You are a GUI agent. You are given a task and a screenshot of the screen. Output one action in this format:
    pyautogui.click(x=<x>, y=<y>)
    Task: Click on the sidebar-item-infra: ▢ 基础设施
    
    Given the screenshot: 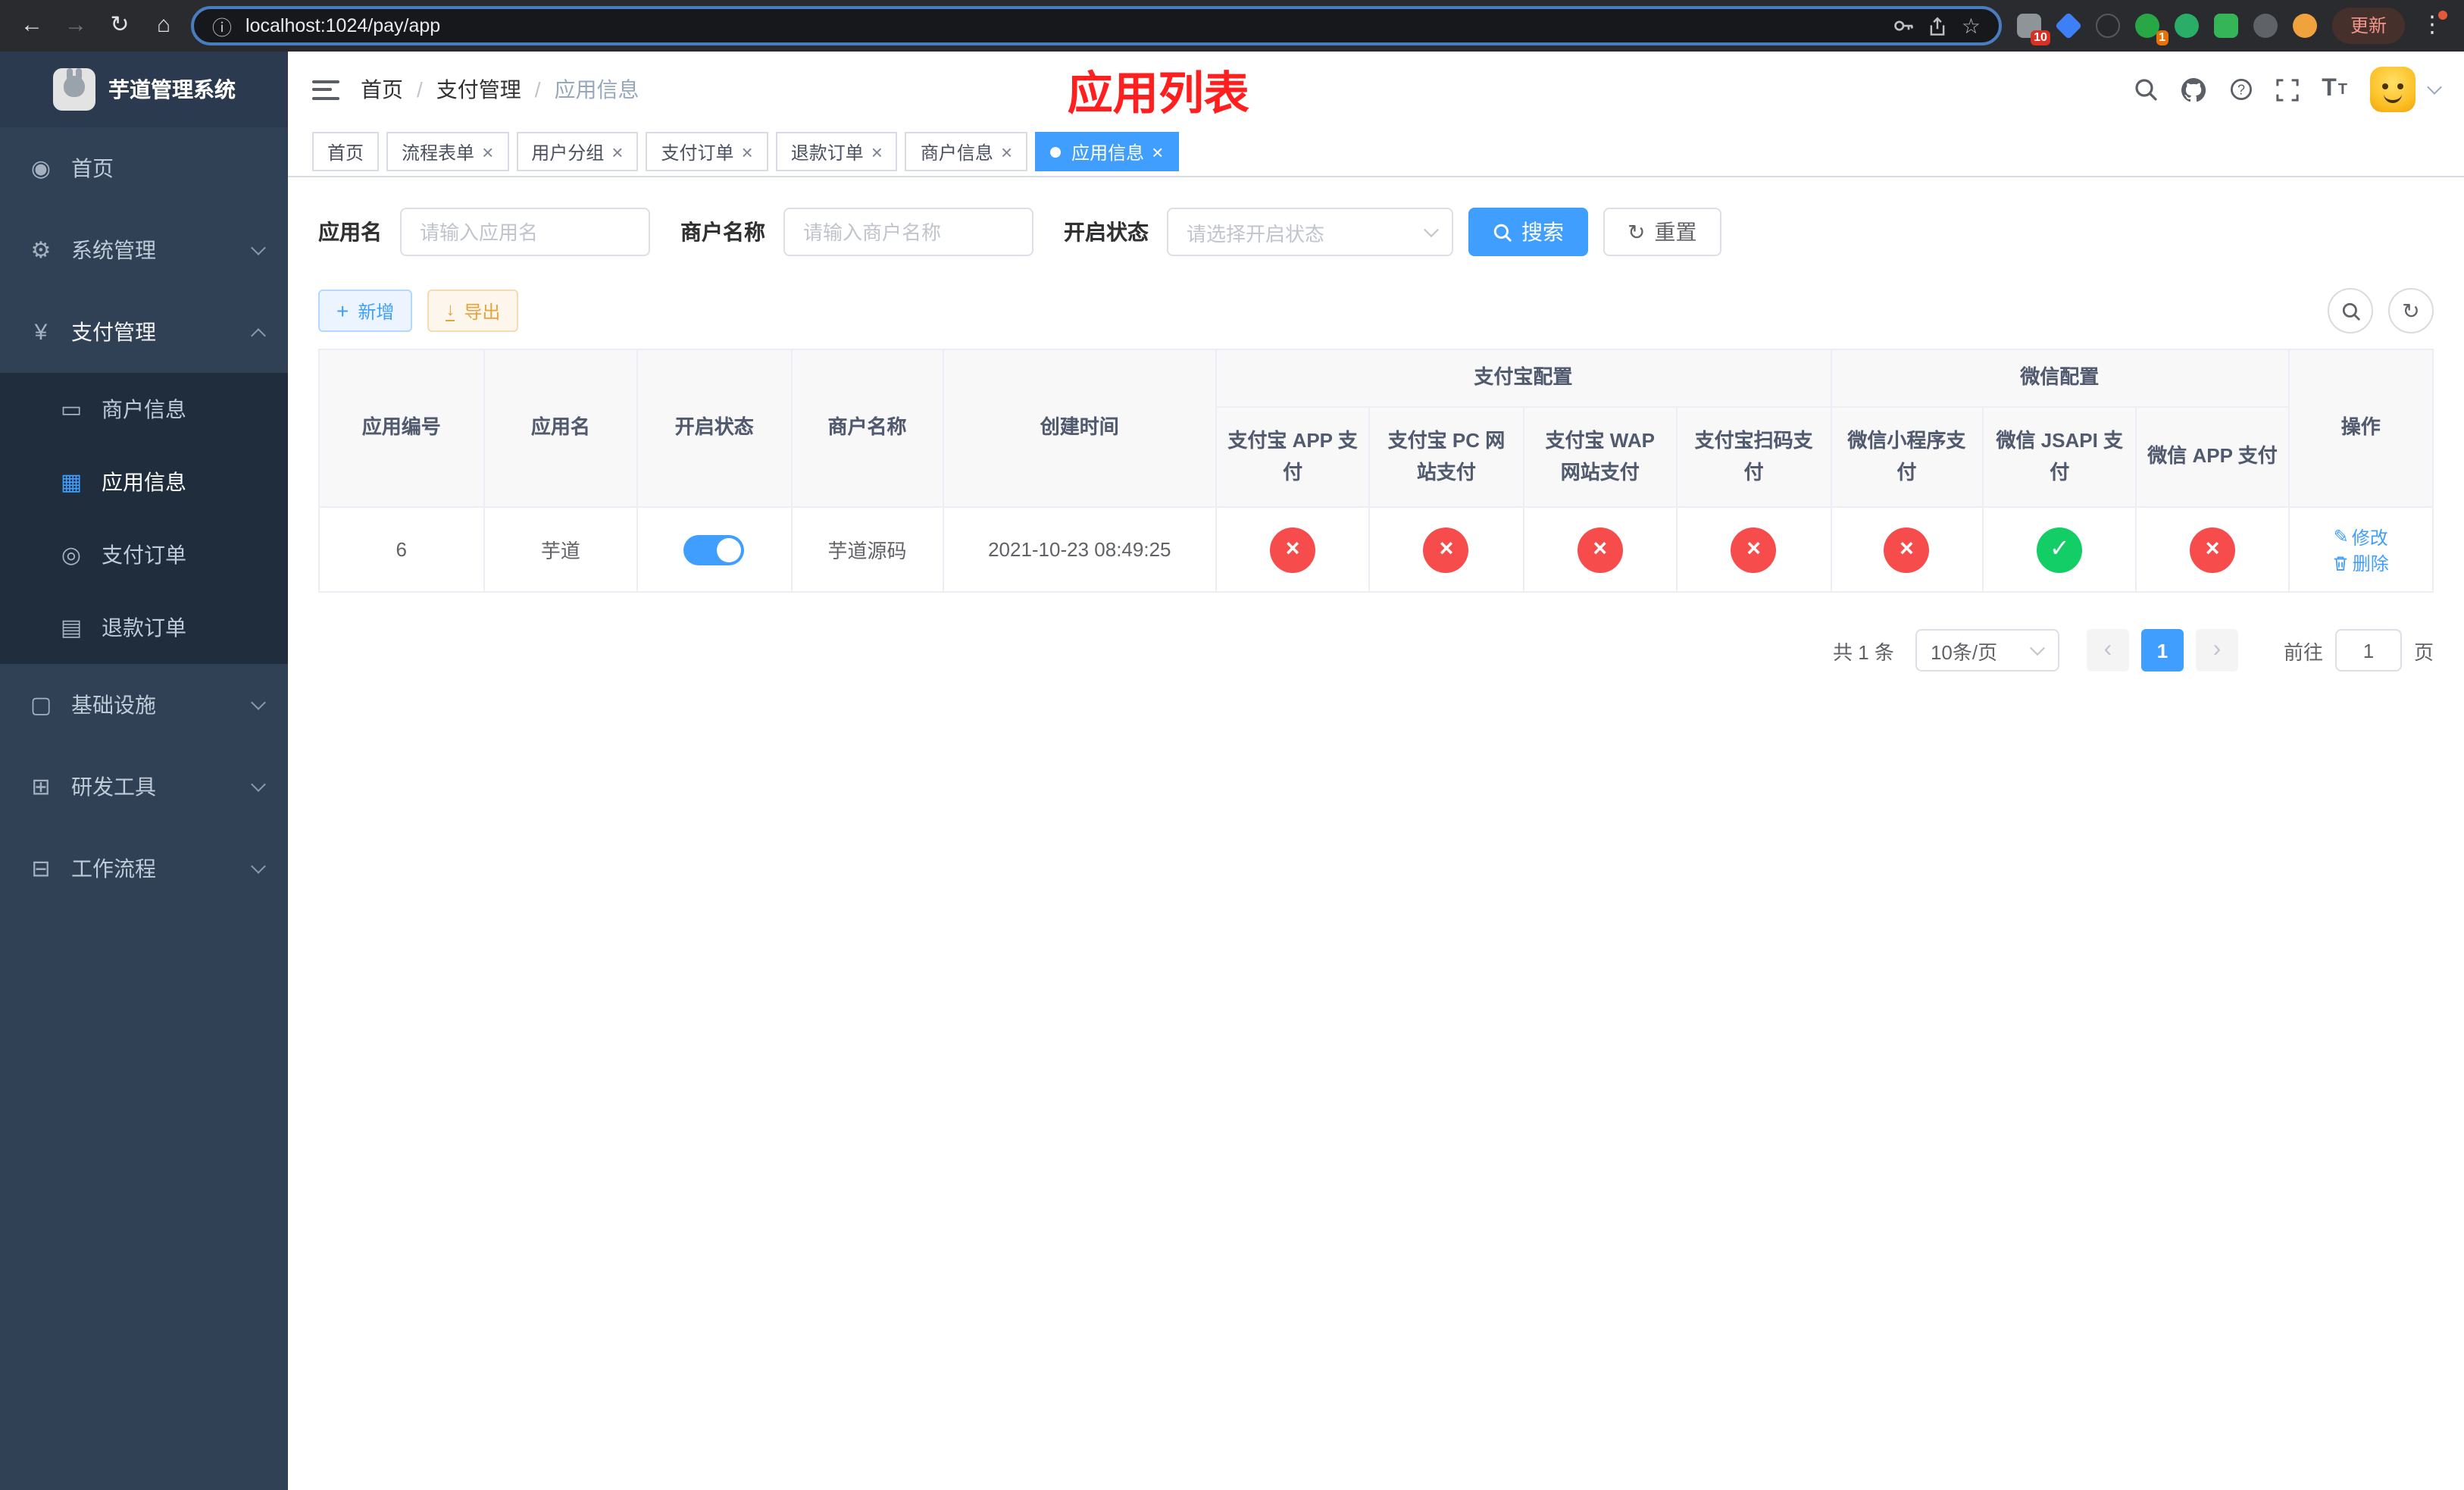 What is the action you would take?
    pyautogui.click(x=144, y=705)
    